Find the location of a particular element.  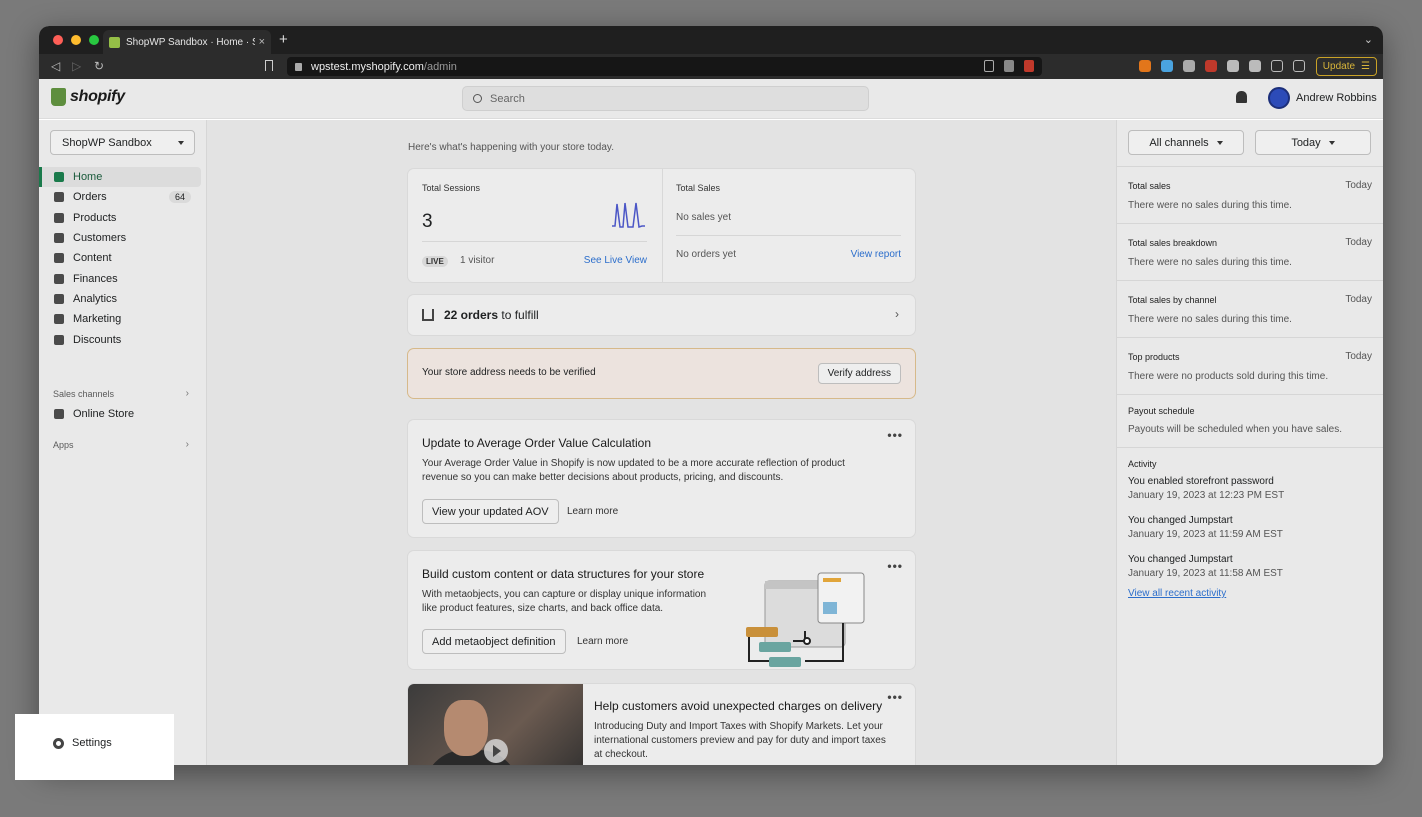

new-tab-button: + is located at coordinates (283, 39).